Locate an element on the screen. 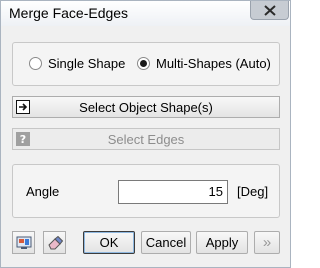 This screenshot has height=268, width=320. more-options-button: » is located at coordinates (267, 242).